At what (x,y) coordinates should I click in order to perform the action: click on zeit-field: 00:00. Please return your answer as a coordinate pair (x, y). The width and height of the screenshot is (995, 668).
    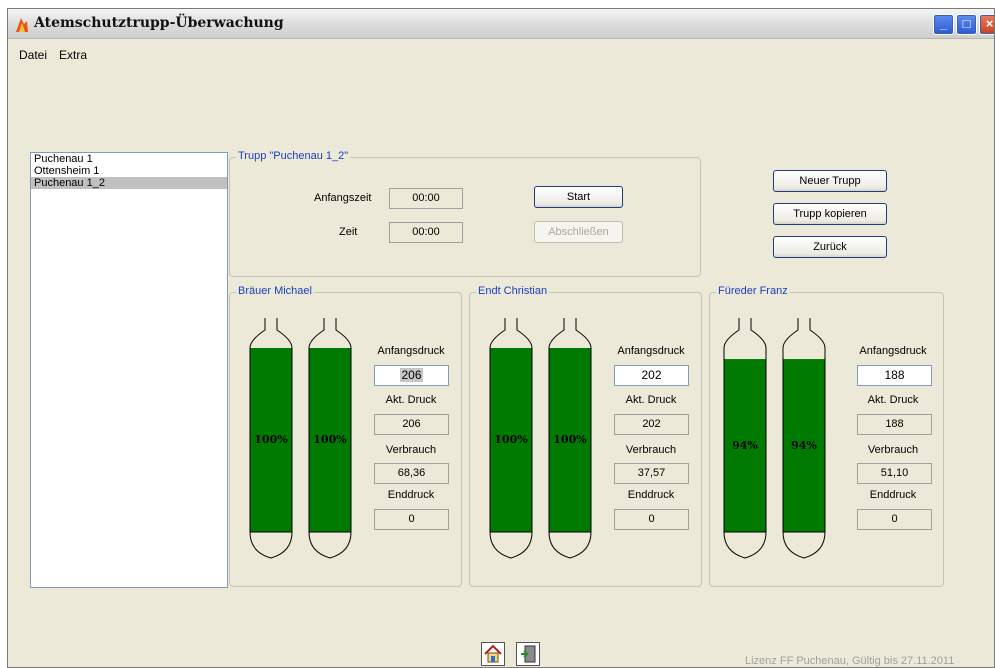
    Looking at the image, I should click on (426, 232).